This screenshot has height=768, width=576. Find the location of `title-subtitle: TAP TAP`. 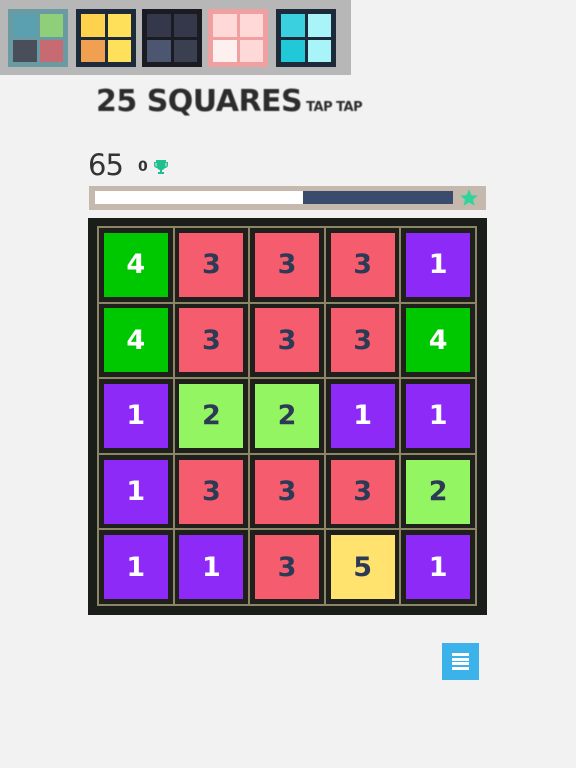

title-subtitle: TAP TAP is located at coordinates (334, 107).